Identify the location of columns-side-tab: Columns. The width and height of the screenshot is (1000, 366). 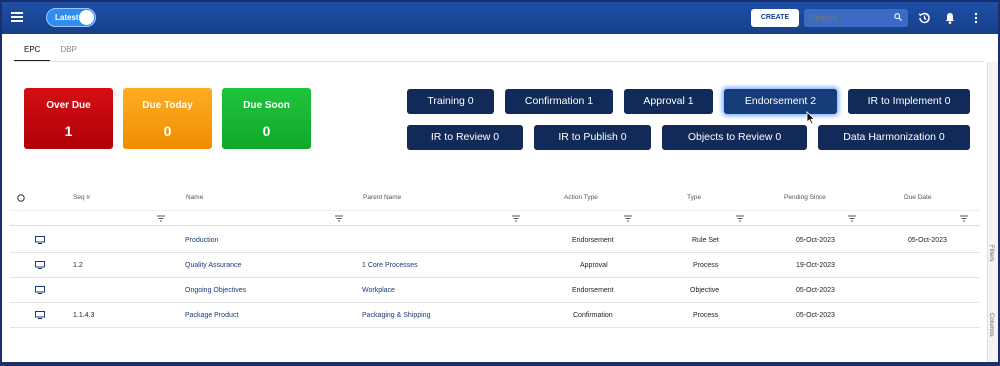
(991, 325).